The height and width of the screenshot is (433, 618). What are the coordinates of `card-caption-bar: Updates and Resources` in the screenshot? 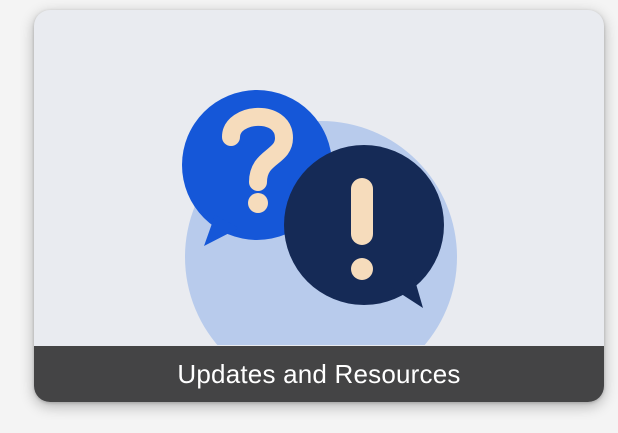 It's located at (319, 374).